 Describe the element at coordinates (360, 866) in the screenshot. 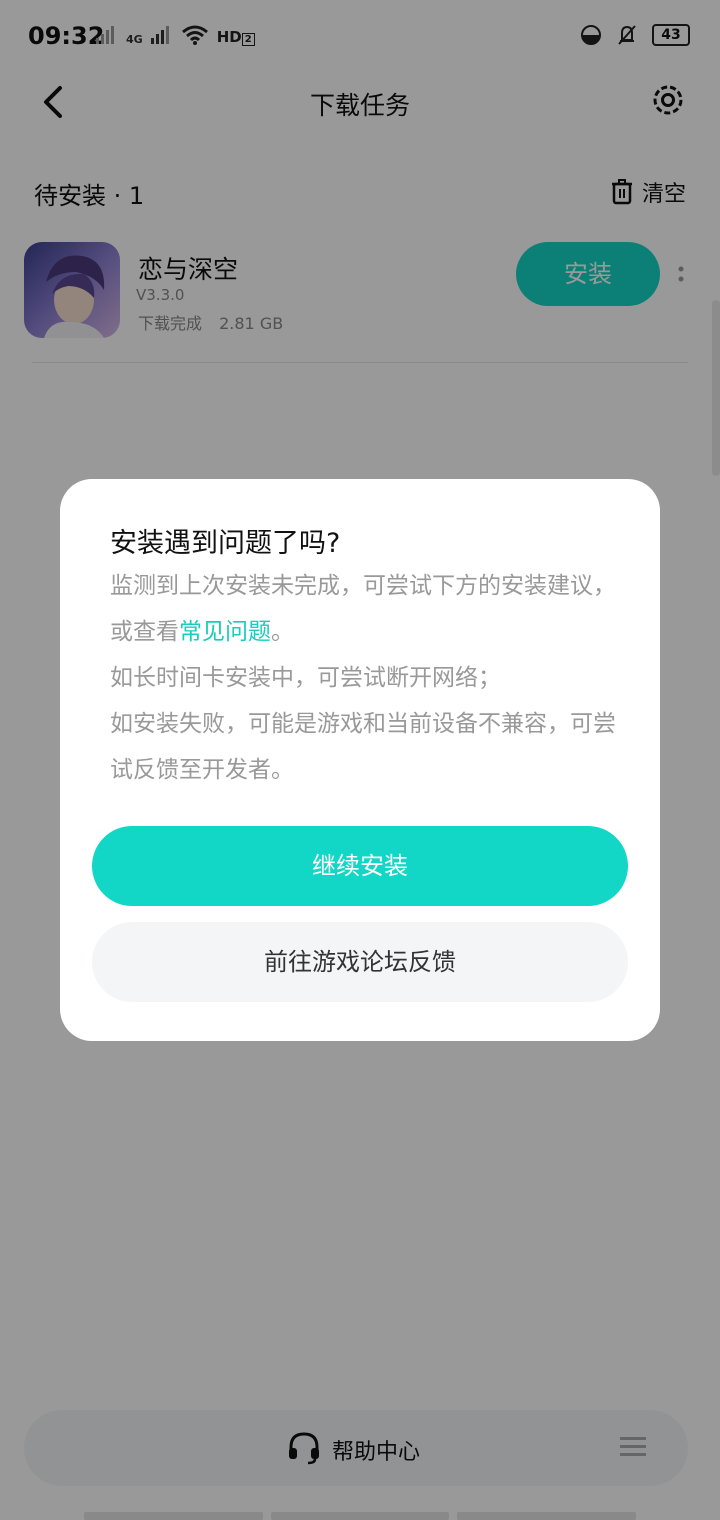

I see `continue-install-button: 继续安装` at that location.